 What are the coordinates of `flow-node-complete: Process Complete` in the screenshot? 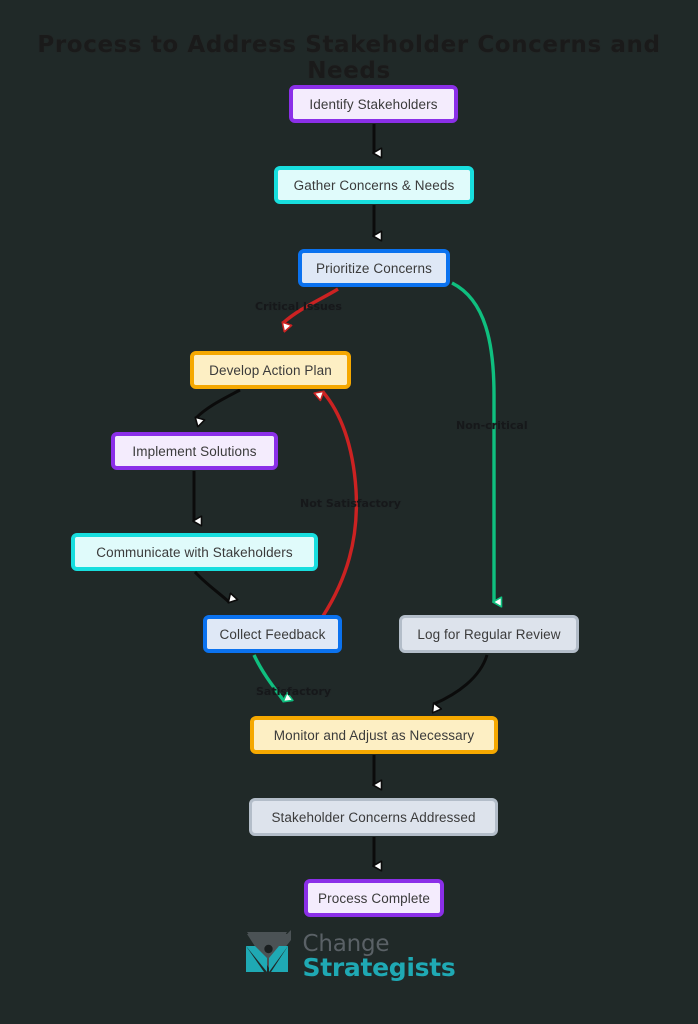 It's located at (374, 898).